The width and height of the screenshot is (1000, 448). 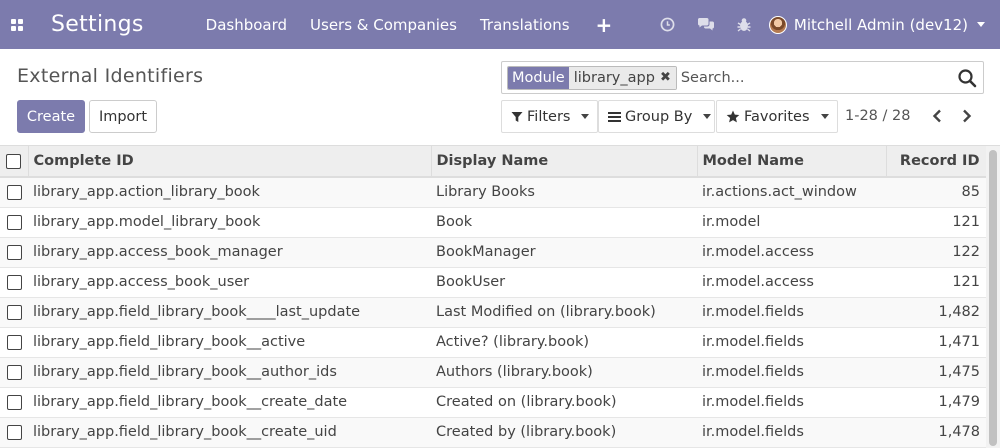 I want to click on filters-label: Filters, so click(x=549, y=116).